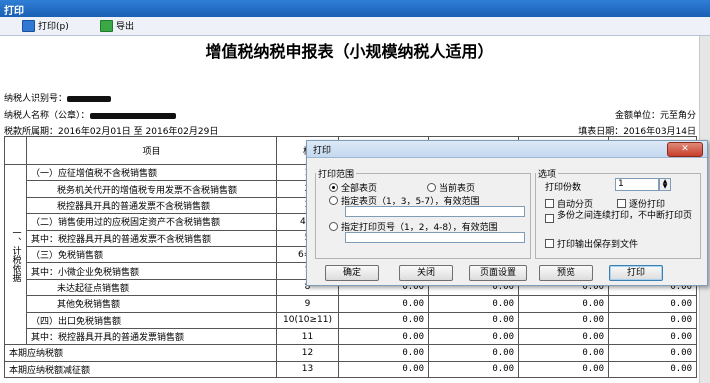  I want to click on copies-input: 1, so click(637, 184).